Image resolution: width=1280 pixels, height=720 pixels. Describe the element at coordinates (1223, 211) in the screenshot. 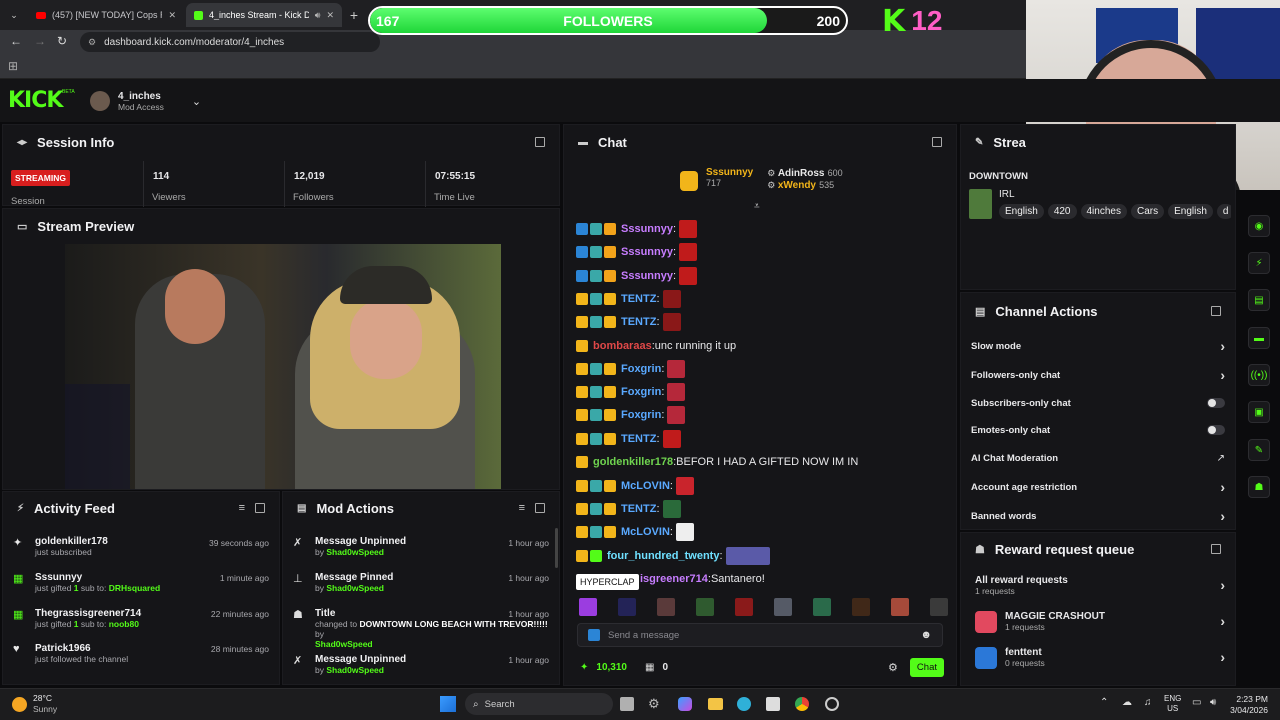

I see `tag: d` at that location.